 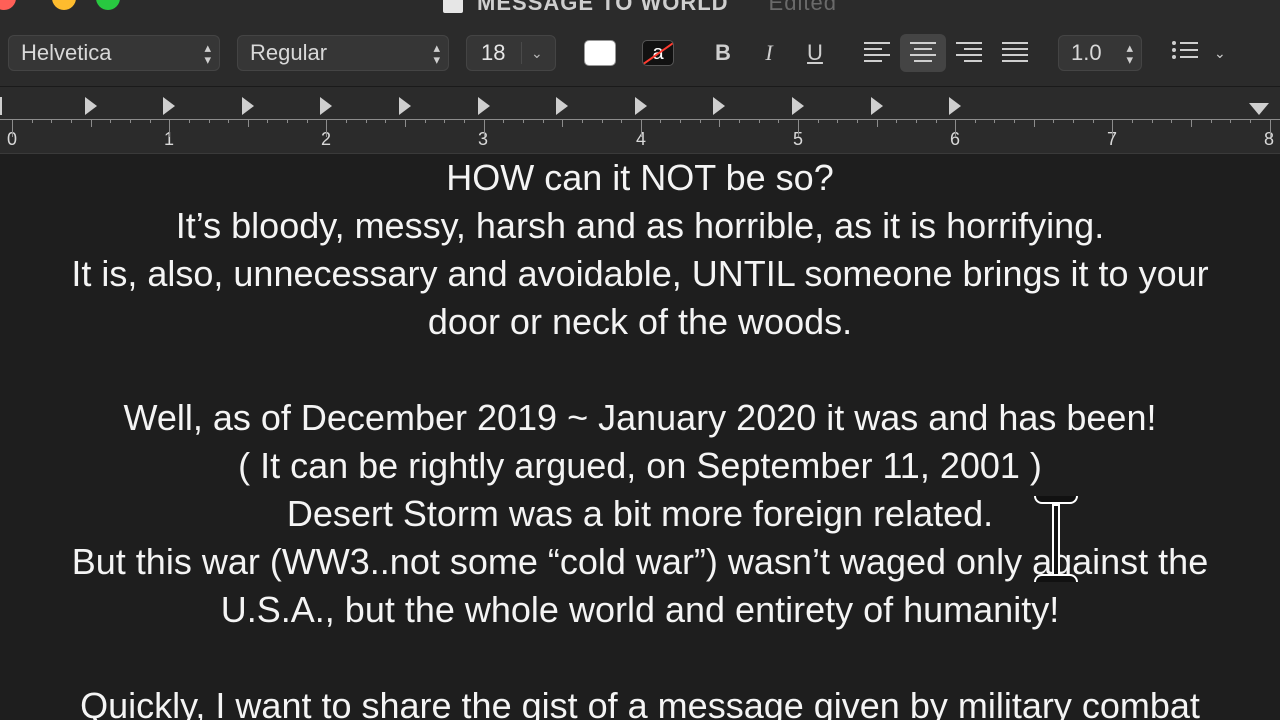 What do you see at coordinates (877, 53) in the screenshot?
I see `align-left-icon` at bounding box center [877, 53].